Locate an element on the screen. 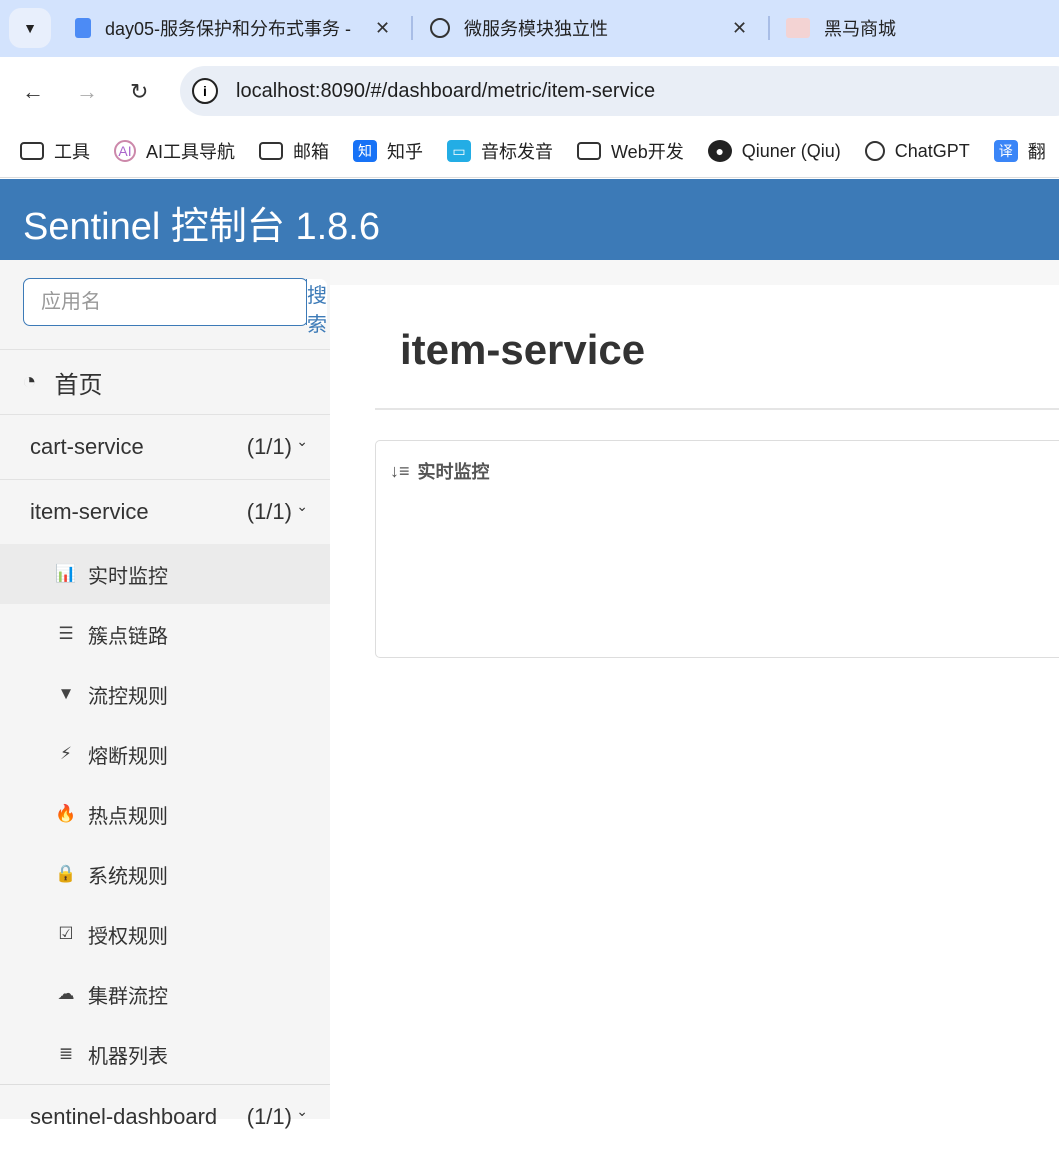 This screenshot has height=1149, width=1059. bookmark-label: 知乎 is located at coordinates (405, 152).